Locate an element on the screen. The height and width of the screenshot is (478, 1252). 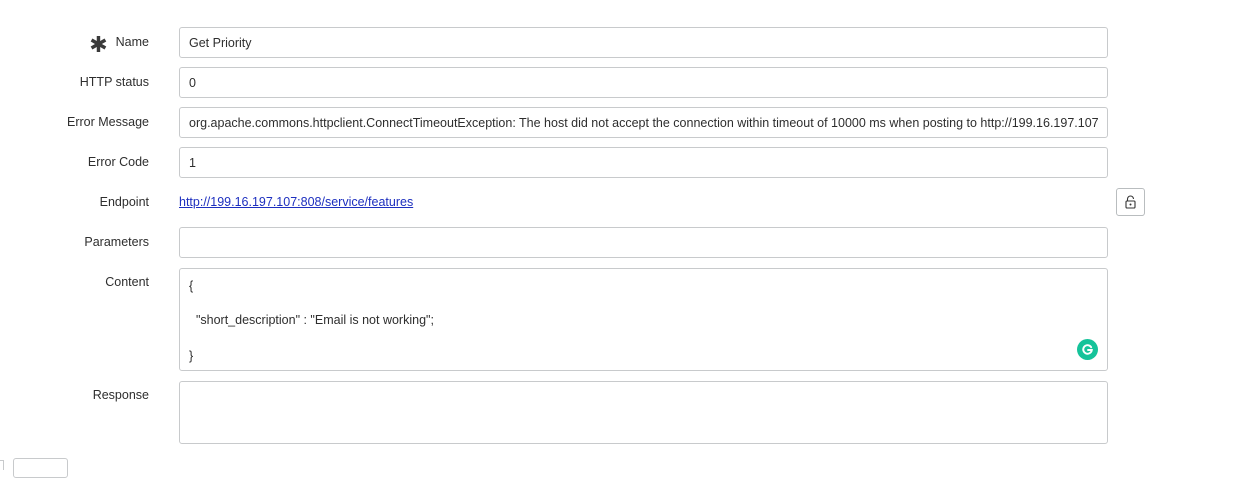
error-code-input is located at coordinates (643, 162).